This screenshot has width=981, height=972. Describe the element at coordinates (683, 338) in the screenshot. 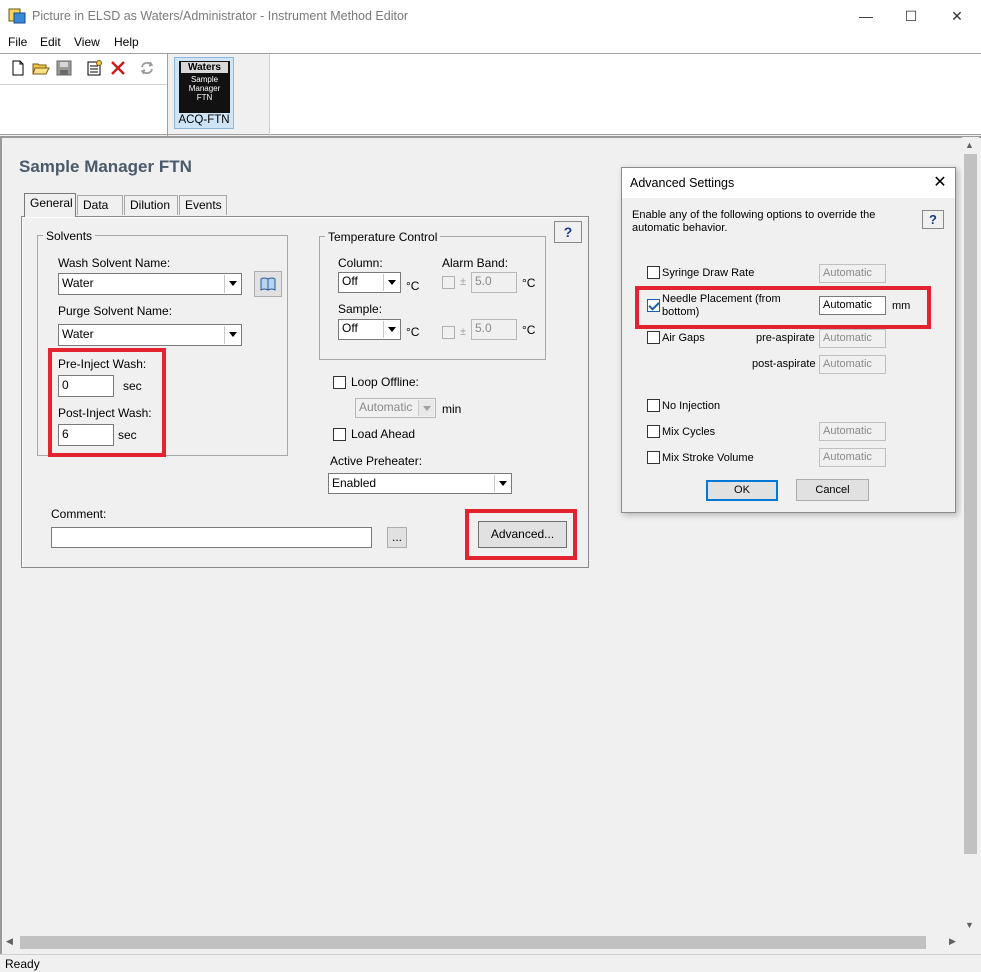

I see `air-gaps-label: Air Gaps` at that location.